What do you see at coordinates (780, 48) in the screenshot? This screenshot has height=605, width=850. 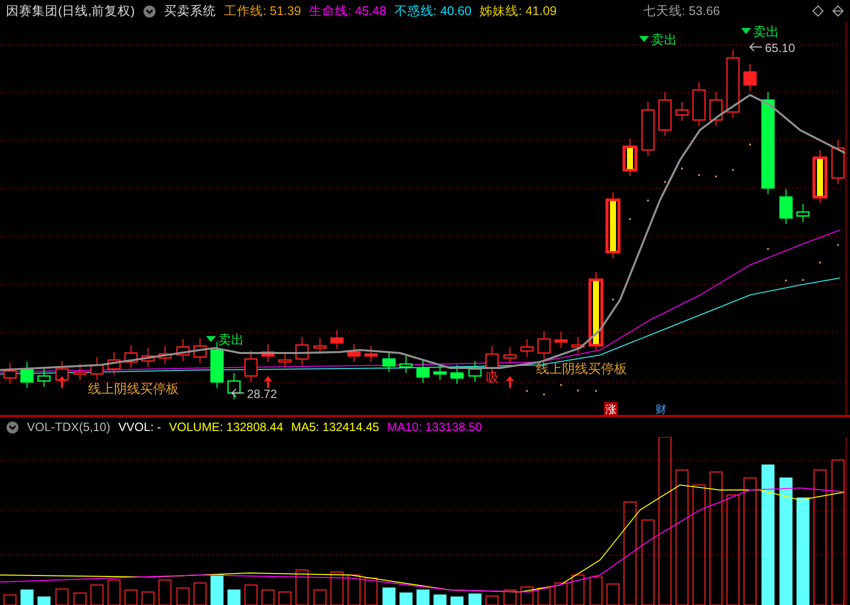 I see `price-label: 65.10` at bounding box center [780, 48].